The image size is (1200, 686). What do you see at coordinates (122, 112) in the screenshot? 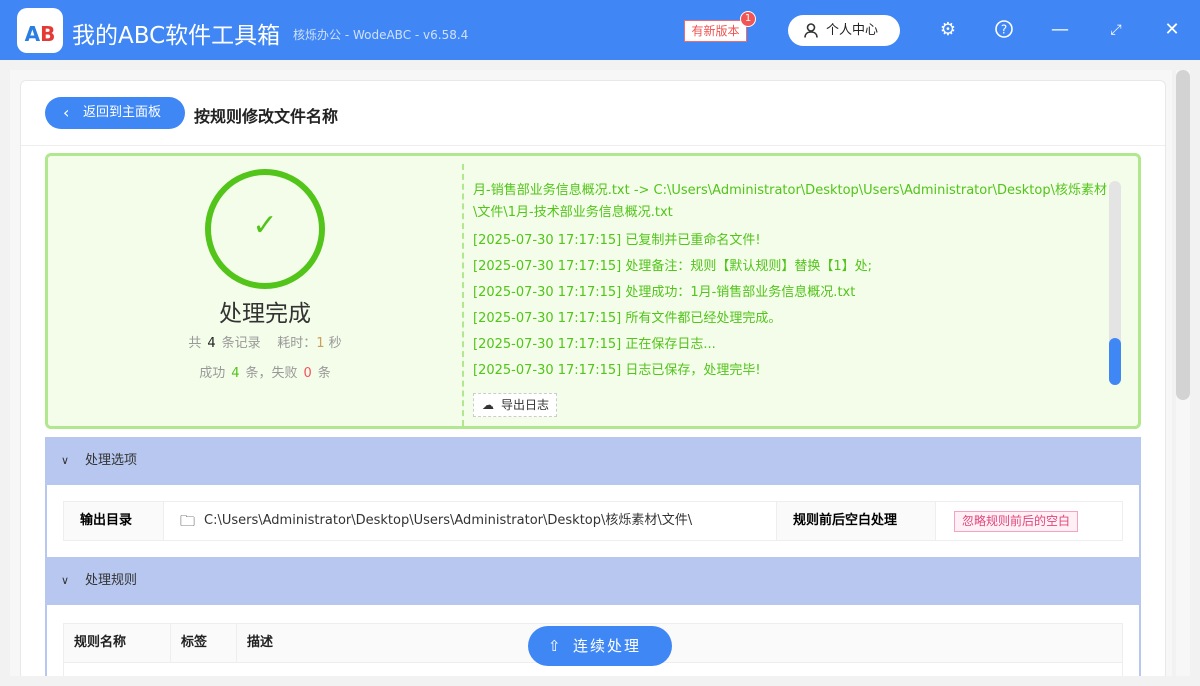
I see `back-label: 返回到主面板` at bounding box center [122, 112].